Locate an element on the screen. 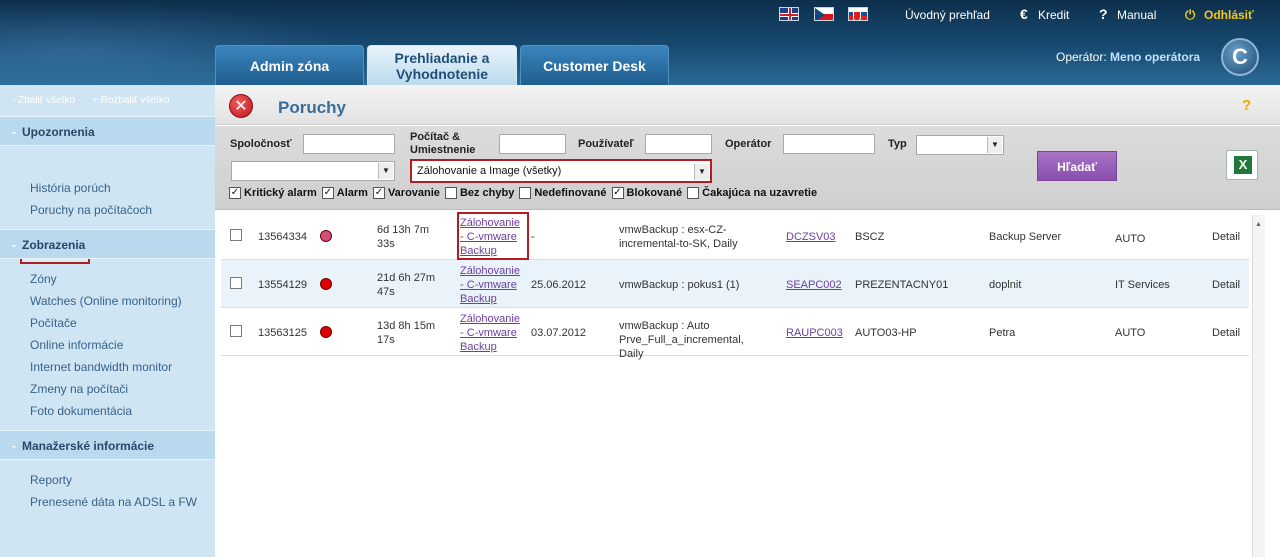 This screenshot has height=557, width=1280. scroll-up-icon: ▲ is located at coordinates (1258, 224).